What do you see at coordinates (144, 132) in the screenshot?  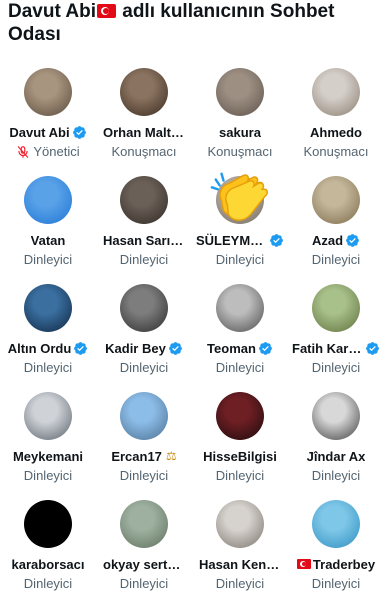 I see `participant-name: Orhan Maltepe` at bounding box center [144, 132].